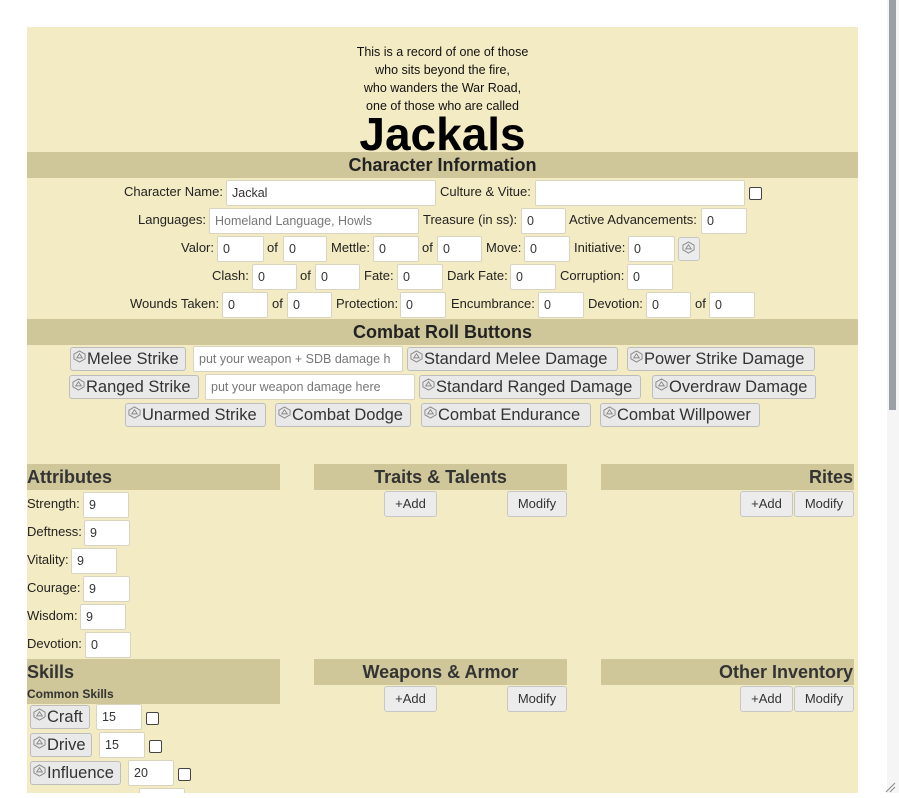  Describe the element at coordinates (470, 219) in the screenshot. I see `treasure-label: Treasure (in ss):` at that location.